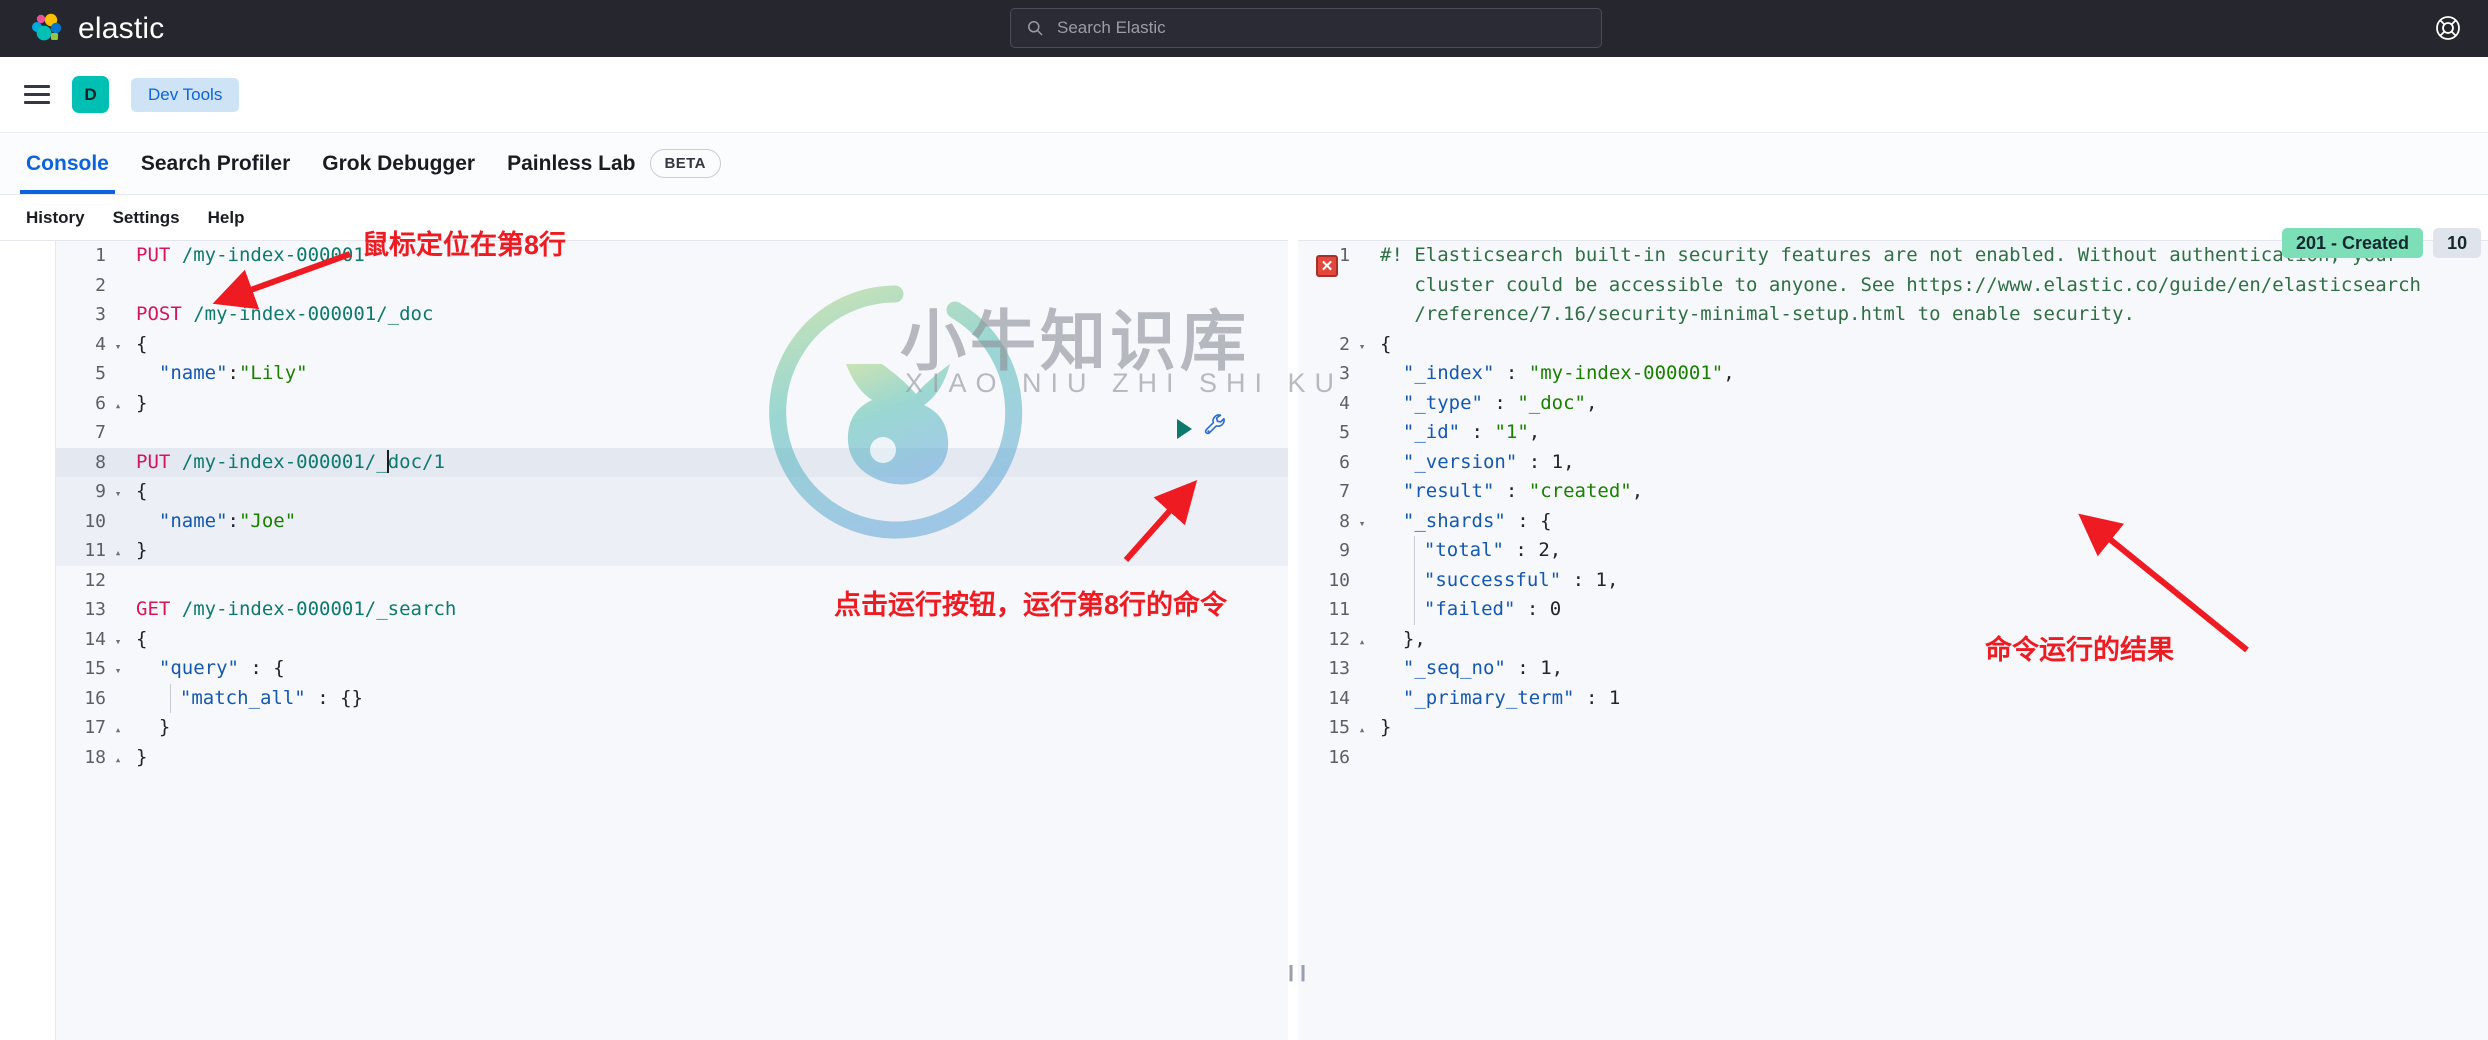 This screenshot has height=1040, width=2488. I want to click on editor-line: 17 ▴ }, so click(672, 728).